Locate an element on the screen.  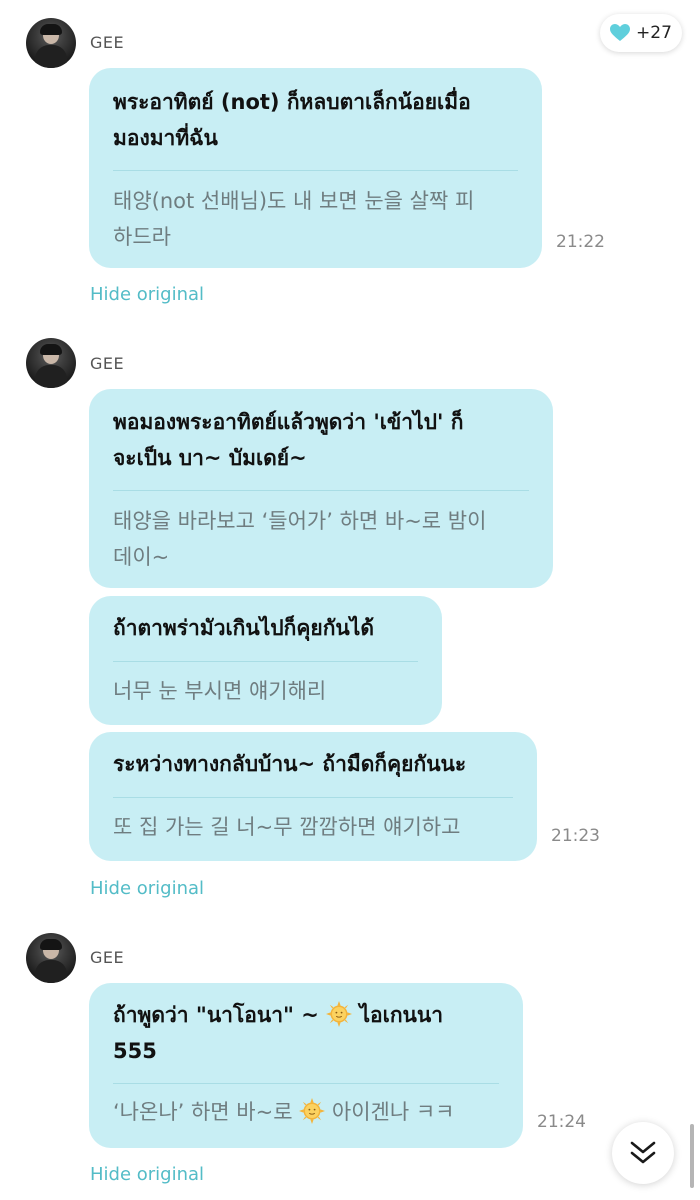
translated-text-part: 555 is located at coordinates (135, 1051).